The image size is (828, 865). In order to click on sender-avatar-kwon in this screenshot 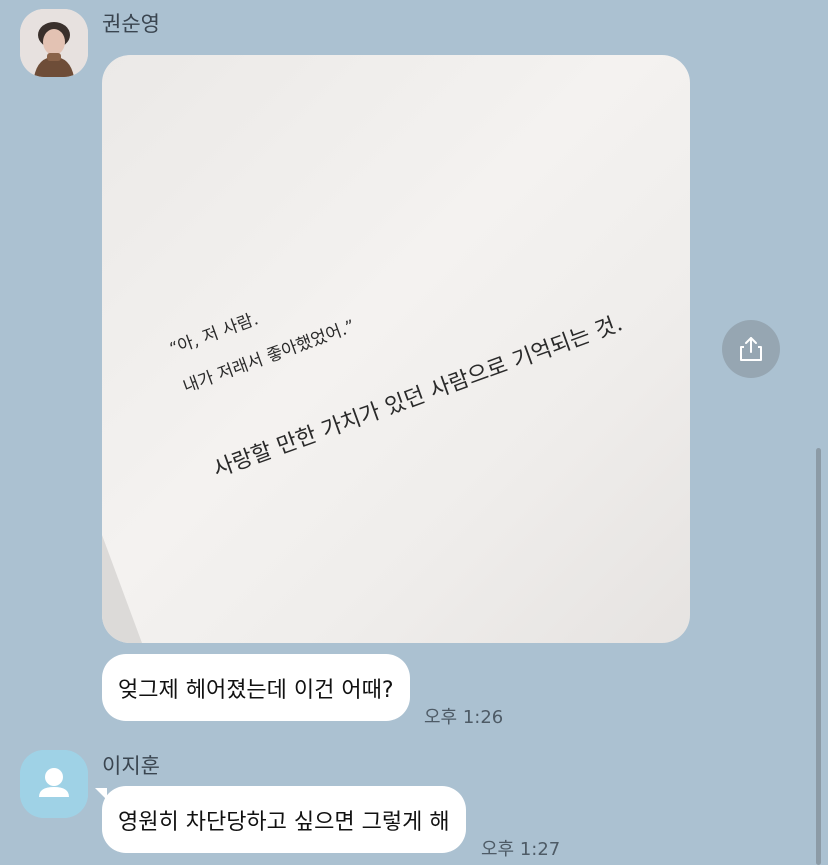, I will do `click(54, 43)`.